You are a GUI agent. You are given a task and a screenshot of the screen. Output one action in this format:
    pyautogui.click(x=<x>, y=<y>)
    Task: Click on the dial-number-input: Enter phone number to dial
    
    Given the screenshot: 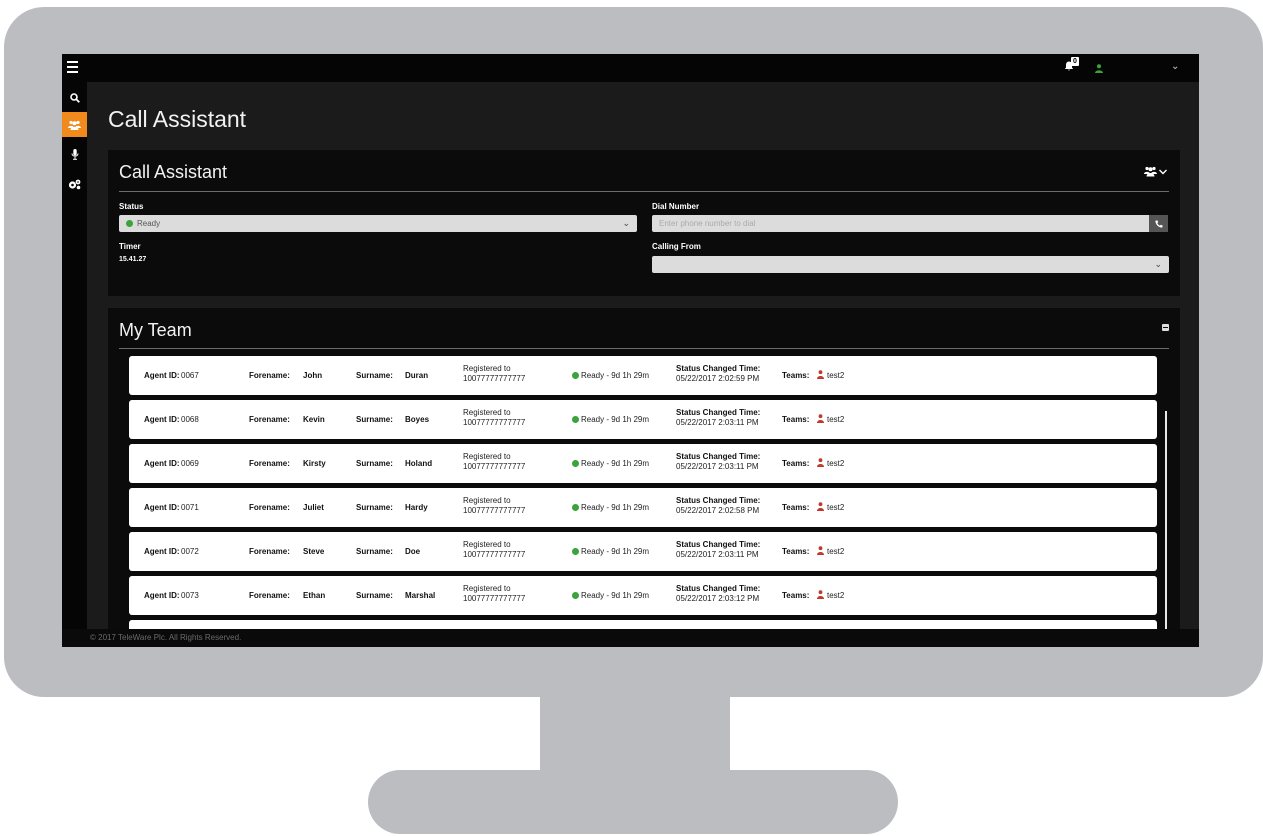 What is the action you would take?
    pyautogui.click(x=900, y=223)
    